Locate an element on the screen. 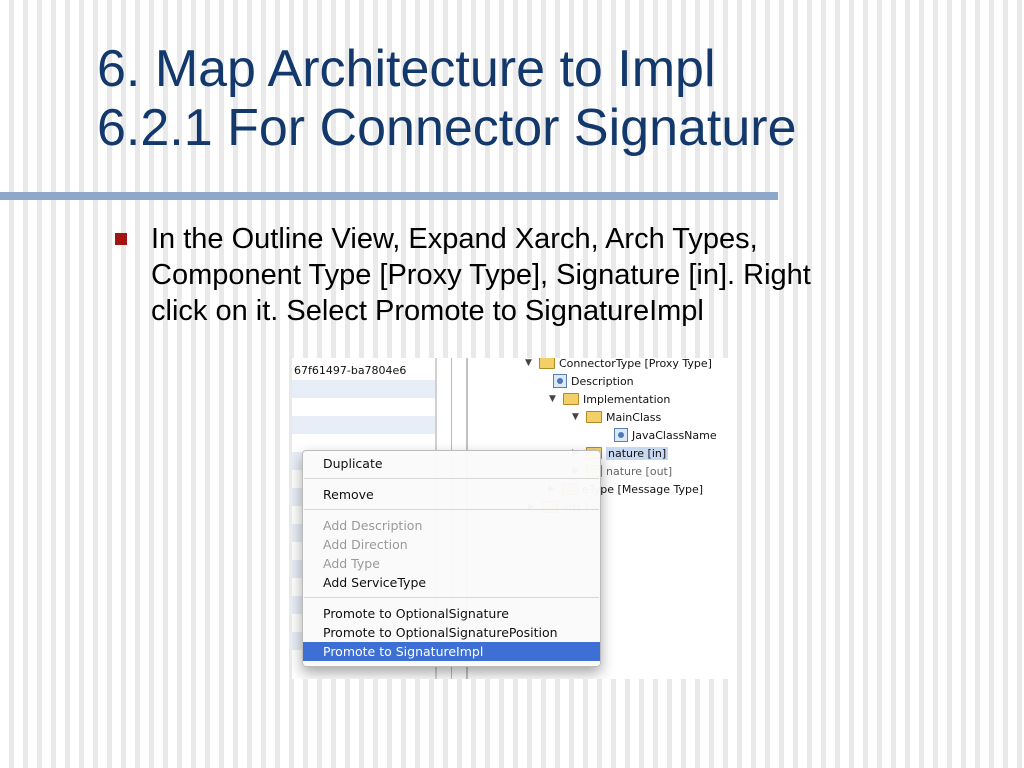  title-divider is located at coordinates (389, 196).